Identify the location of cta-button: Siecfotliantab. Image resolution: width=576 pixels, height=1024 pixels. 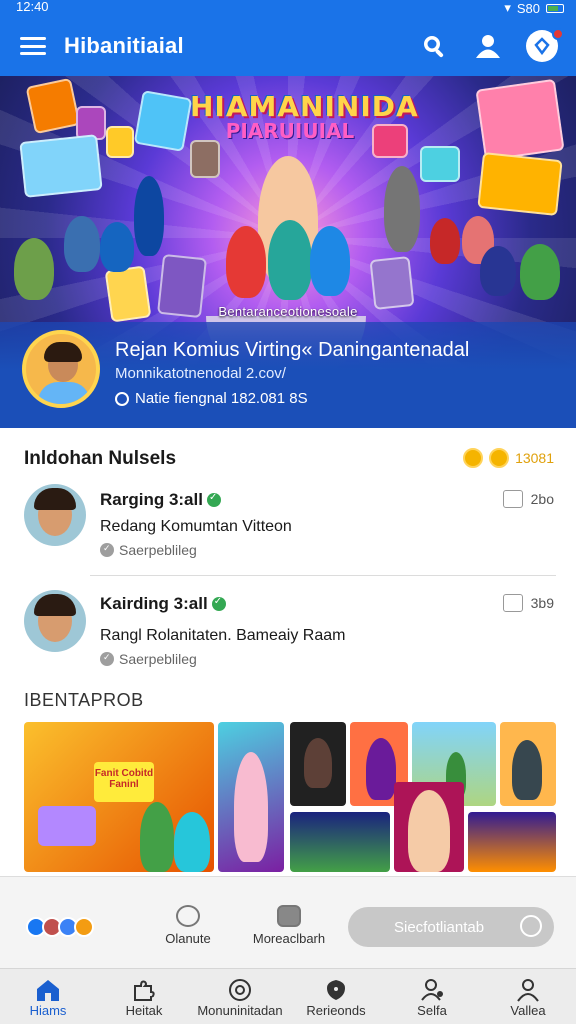
(451, 927).